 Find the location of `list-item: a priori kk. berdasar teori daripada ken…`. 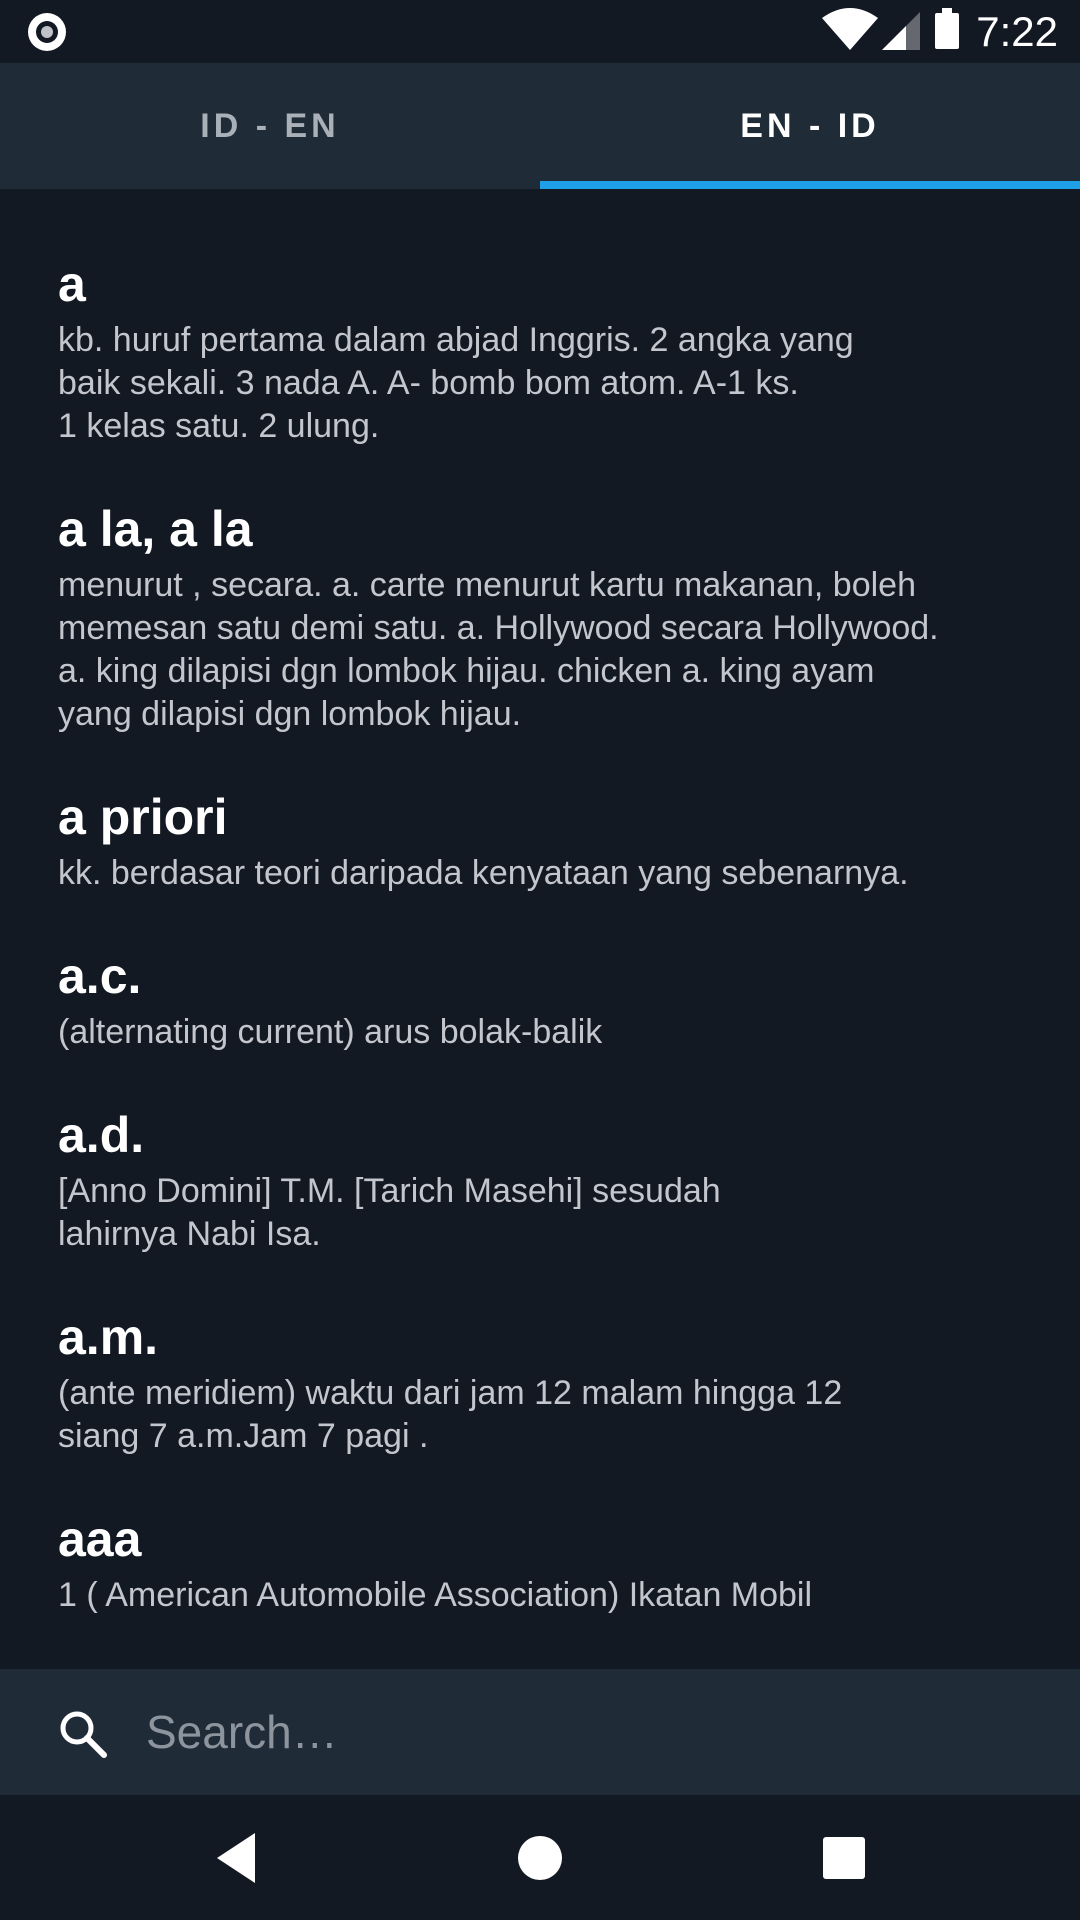

list-item: a priori kk. berdasar teori daripada ken… is located at coordinates (548, 841).